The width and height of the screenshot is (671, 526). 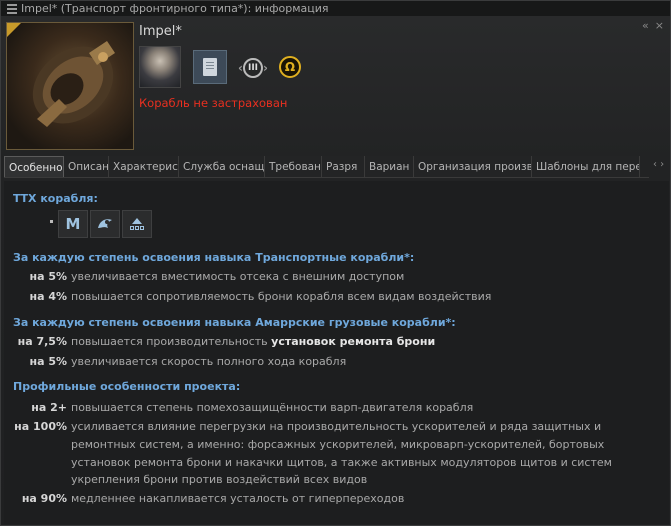 What do you see at coordinates (473, 166) in the screenshot?
I see `tab-industry: Организация произв` at bounding box center [473, 166].